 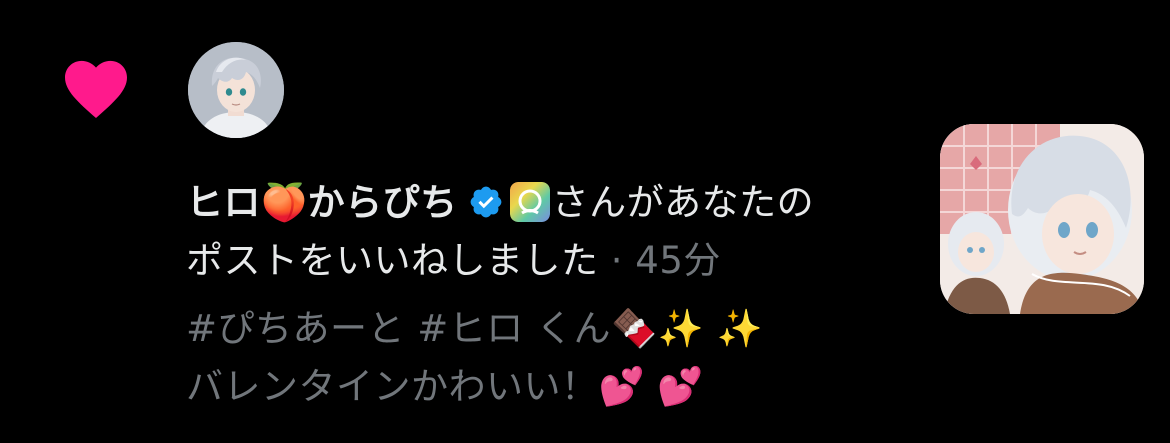 I want to click on post-text-line2: バレンタインかわいい！, so click(x=392, y=386).